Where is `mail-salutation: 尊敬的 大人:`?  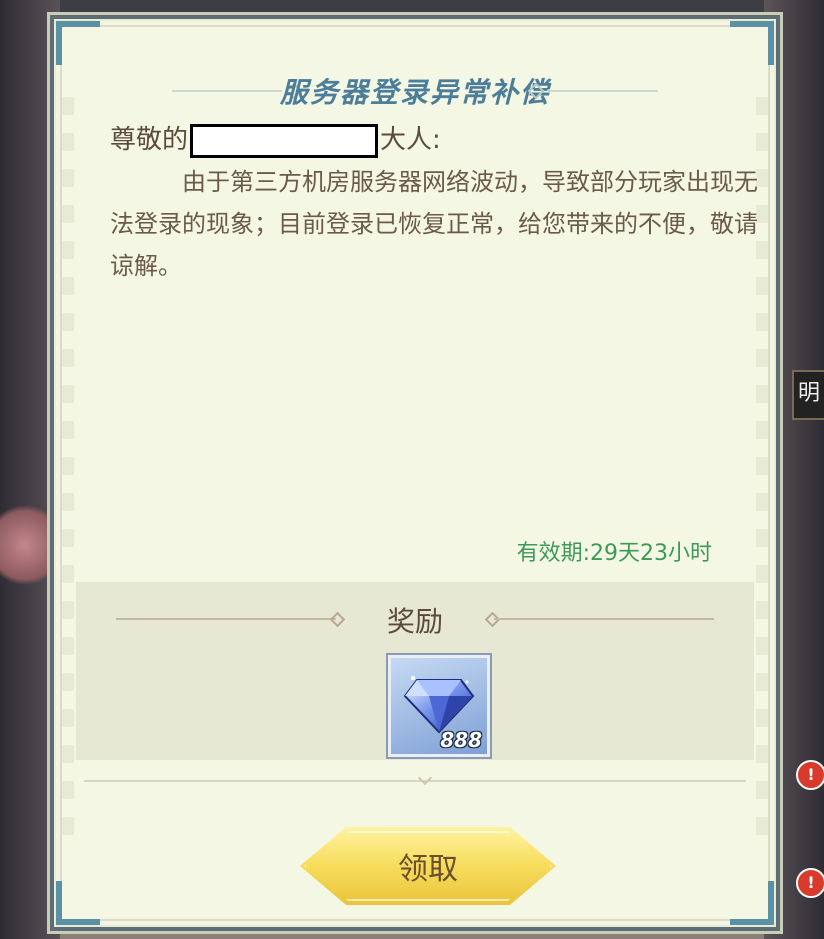
mail-salutation: 尊敬的 大人: is located at coordinates (275, 138).